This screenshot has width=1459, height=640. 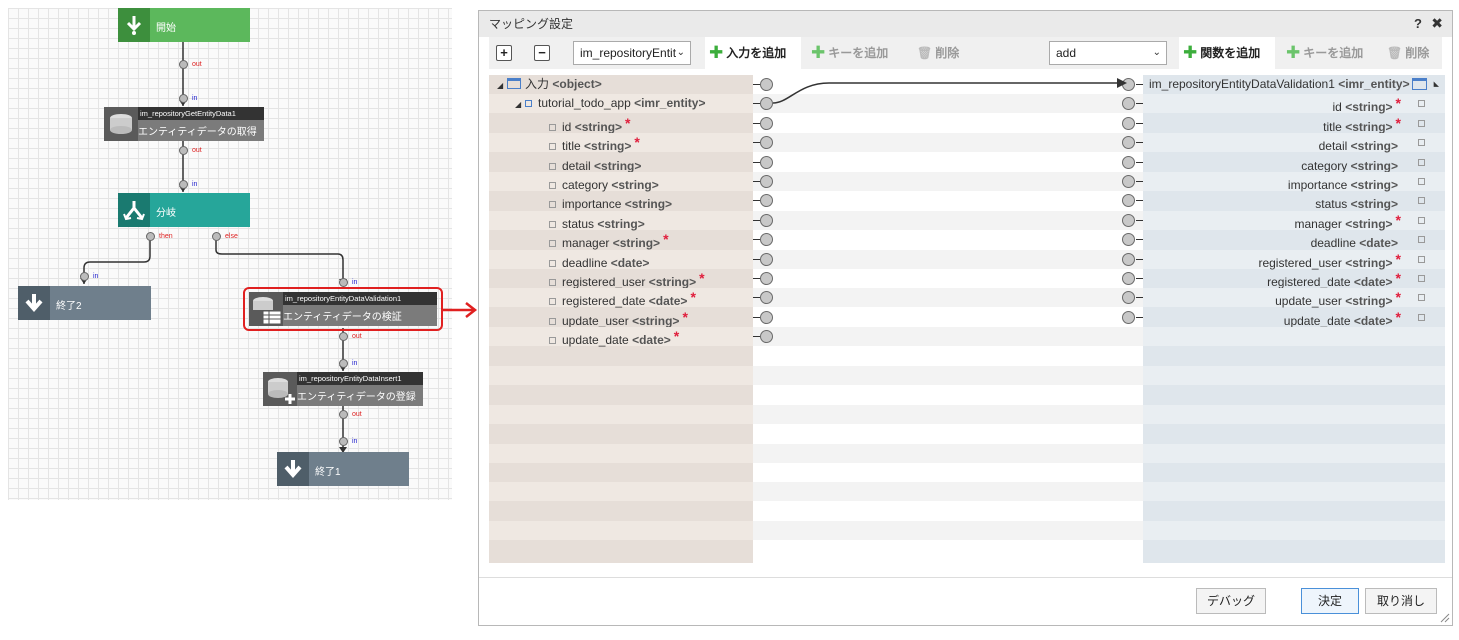 I want to click on function-select: add ⌄, so click(x=1108, y=53).